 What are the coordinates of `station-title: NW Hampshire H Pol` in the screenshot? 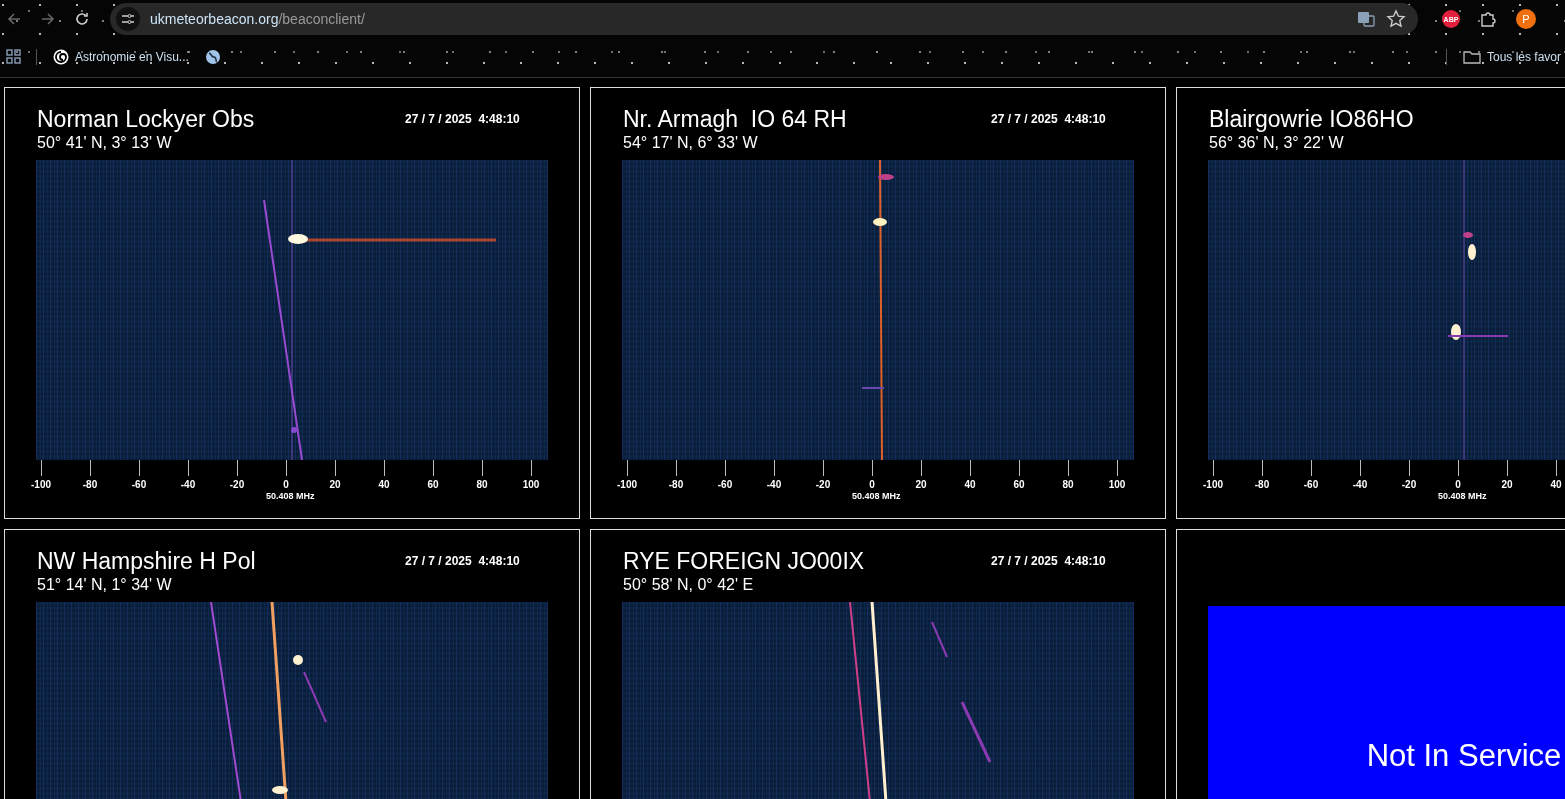 It's located at (147, 561).